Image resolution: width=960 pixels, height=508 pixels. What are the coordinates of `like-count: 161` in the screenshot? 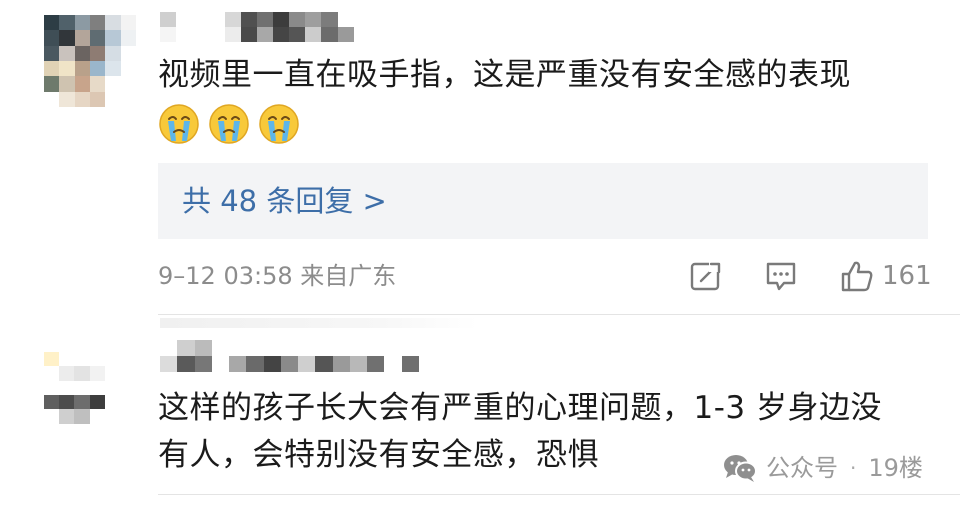 It's located at (907, 276).